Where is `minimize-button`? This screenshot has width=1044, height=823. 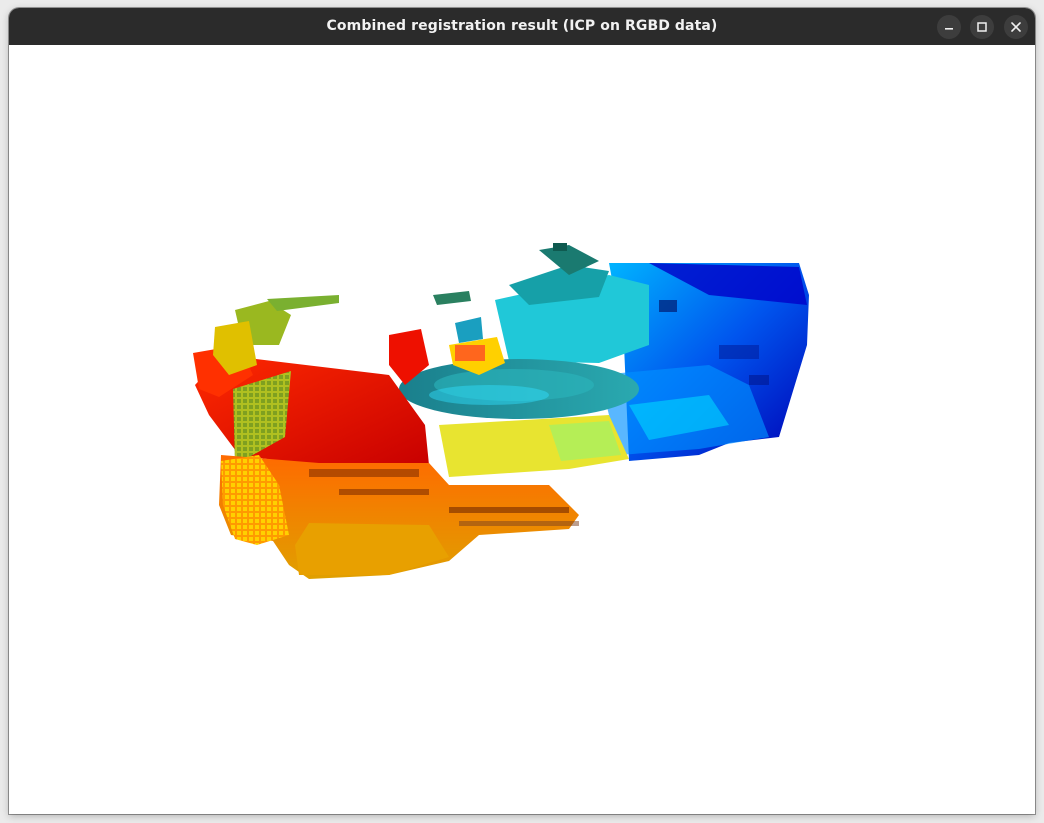
minimize-button is located at coordinates (949, 27).